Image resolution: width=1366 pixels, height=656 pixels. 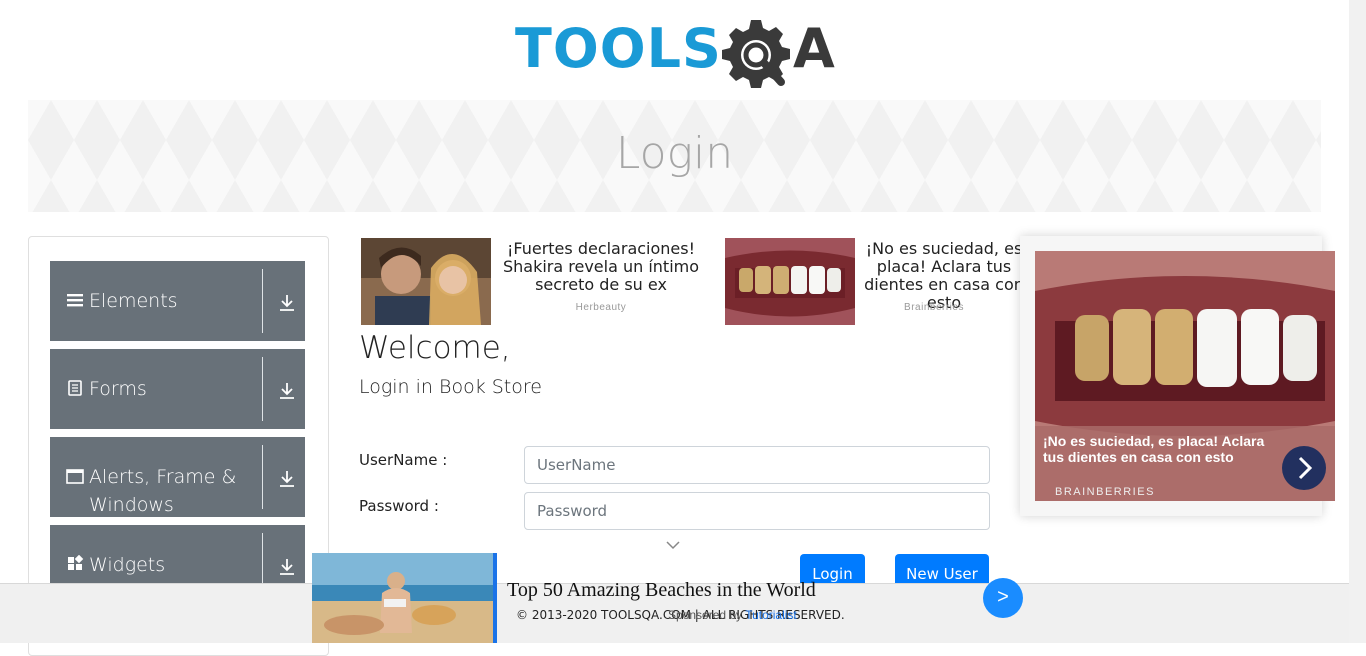 I want to click on sidebar-group-alerts: Alerts, Frame & Windows, so click(x=177, y=477).